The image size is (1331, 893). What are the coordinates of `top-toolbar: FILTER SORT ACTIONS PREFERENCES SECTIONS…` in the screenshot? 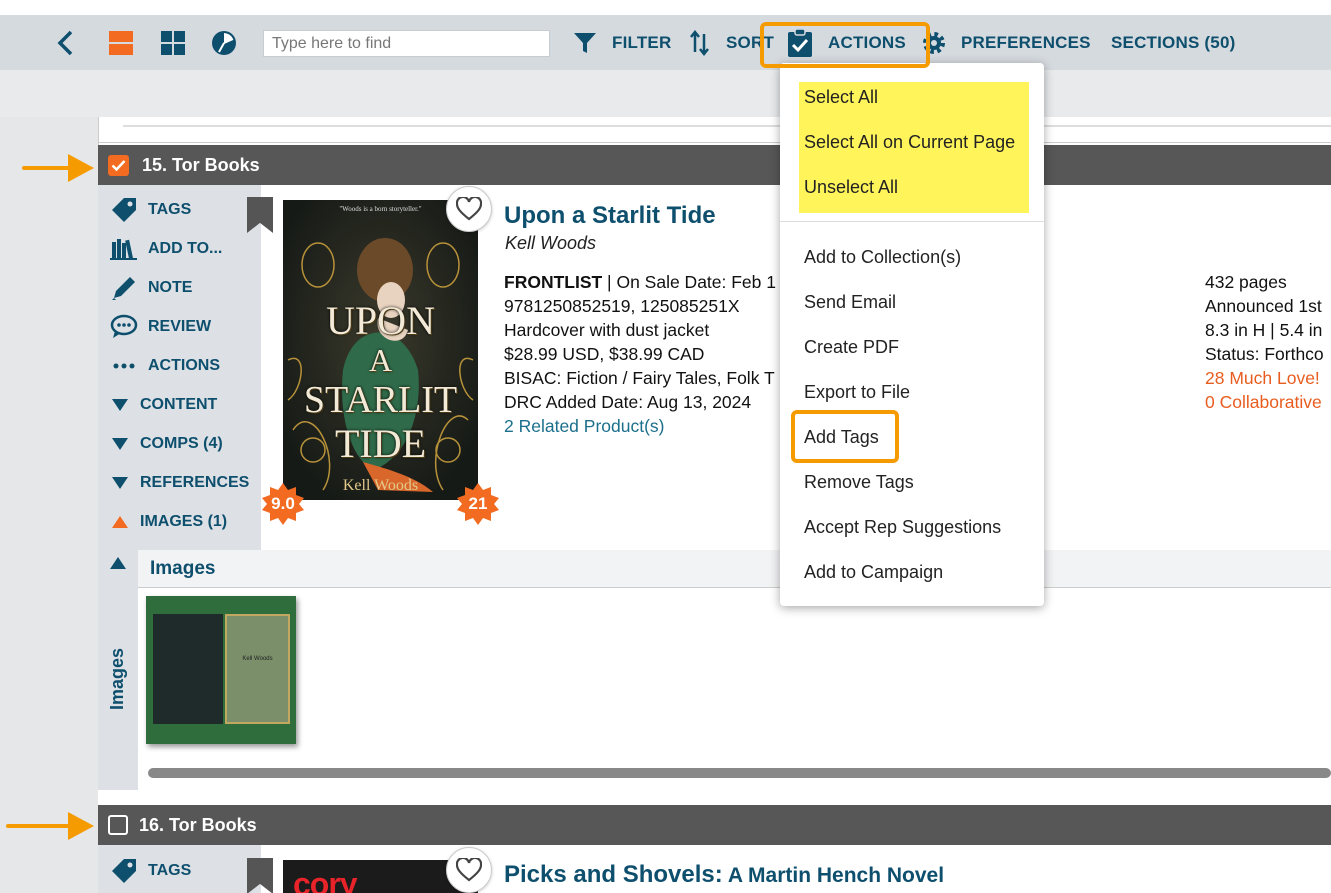 It's located at (665, 42).